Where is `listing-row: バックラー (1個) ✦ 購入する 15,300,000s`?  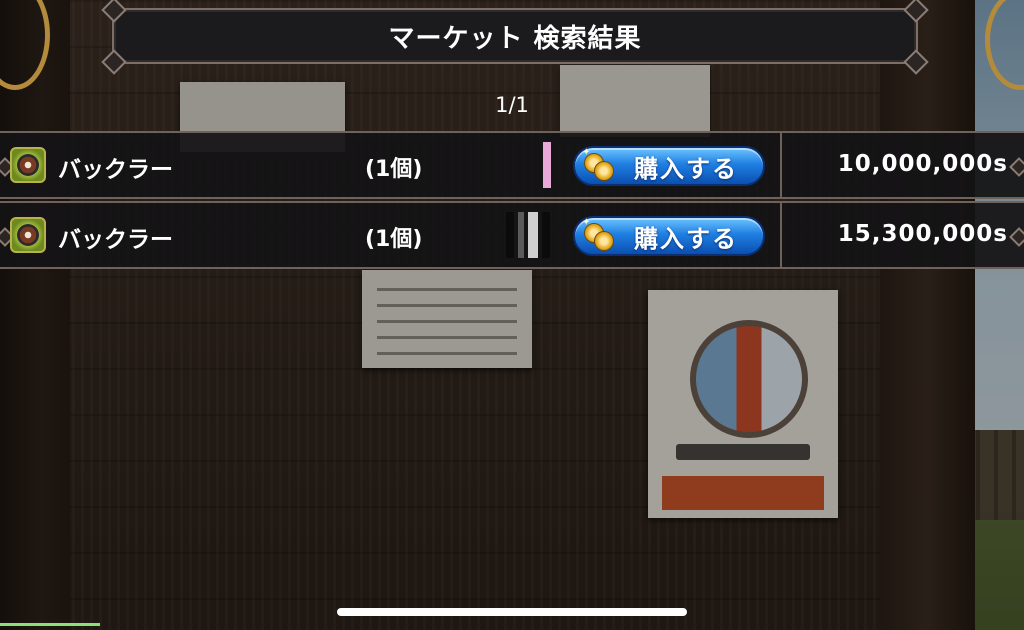
listing-row: バックラー (1個) ✦ 購入する 15,300,000s is located at coordinates (512, 235).